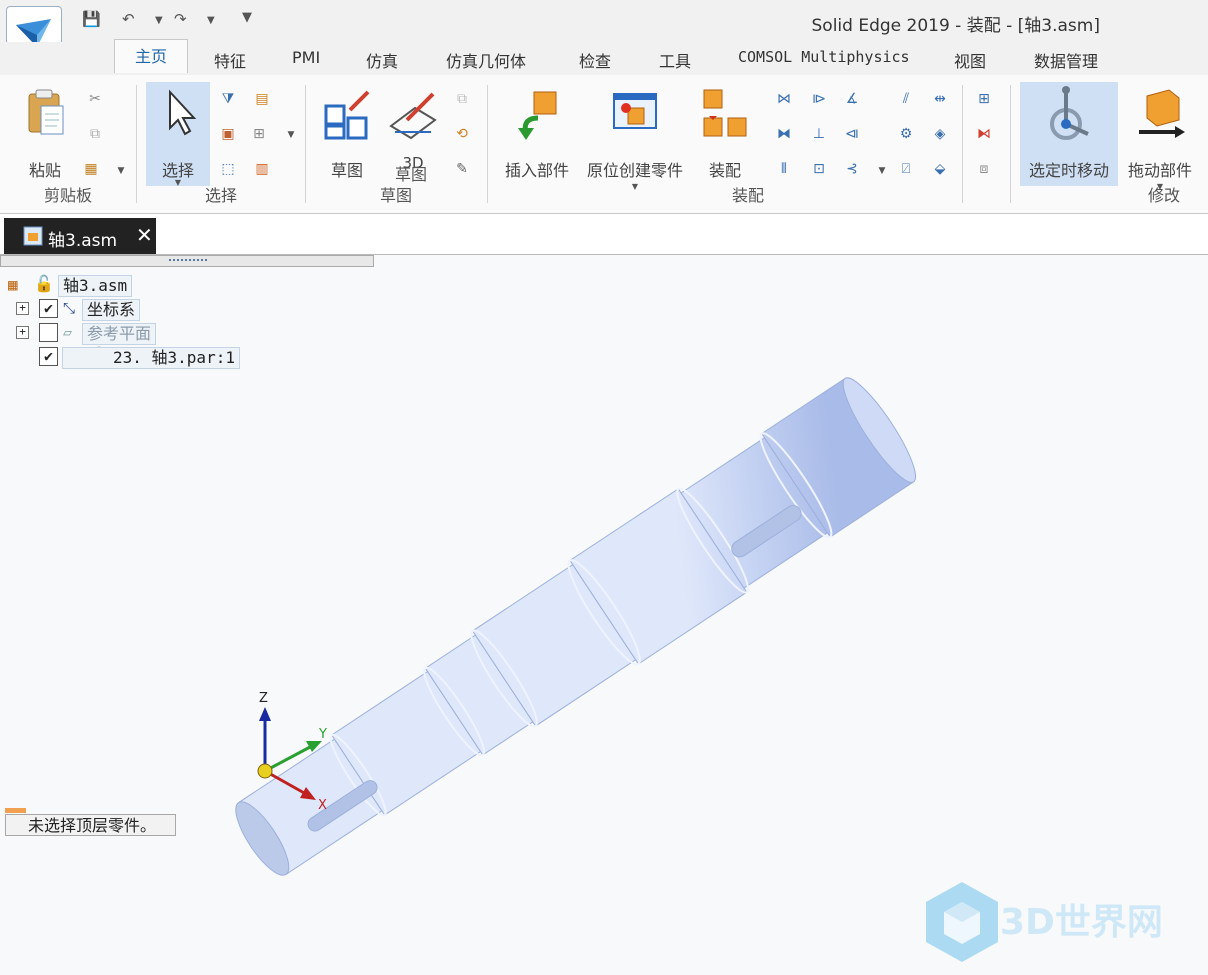 The width and height of the screenshot is (1208, 975). I want to click on clipboard-group-label: 剪贴板, so click(68, 195).